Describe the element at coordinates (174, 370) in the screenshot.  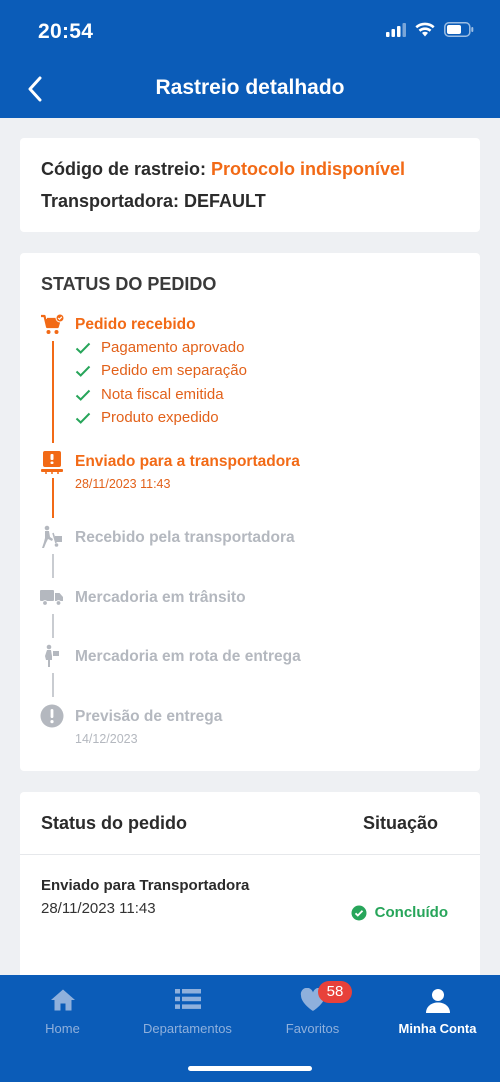
I see `substep-label: Pedido em separação` at that location.